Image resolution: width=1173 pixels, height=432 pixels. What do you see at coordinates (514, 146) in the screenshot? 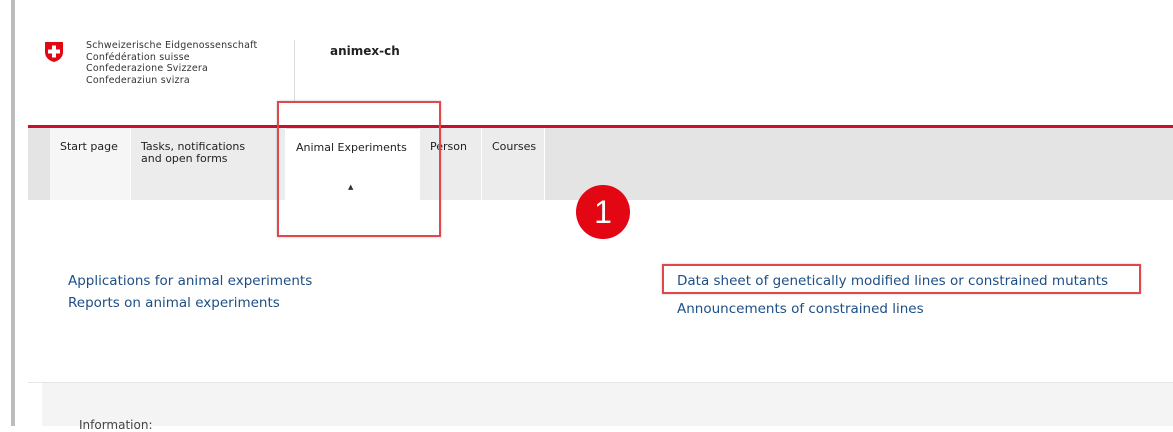
I see `tab-label: Courses` at bounding box center [514, 146].